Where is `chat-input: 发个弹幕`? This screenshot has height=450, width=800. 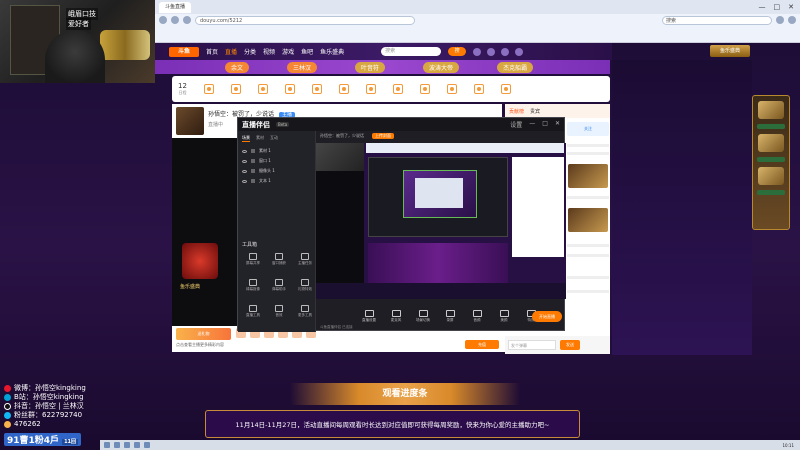
chat-input: 发个弹幕 is located at coordinates (532, 345).